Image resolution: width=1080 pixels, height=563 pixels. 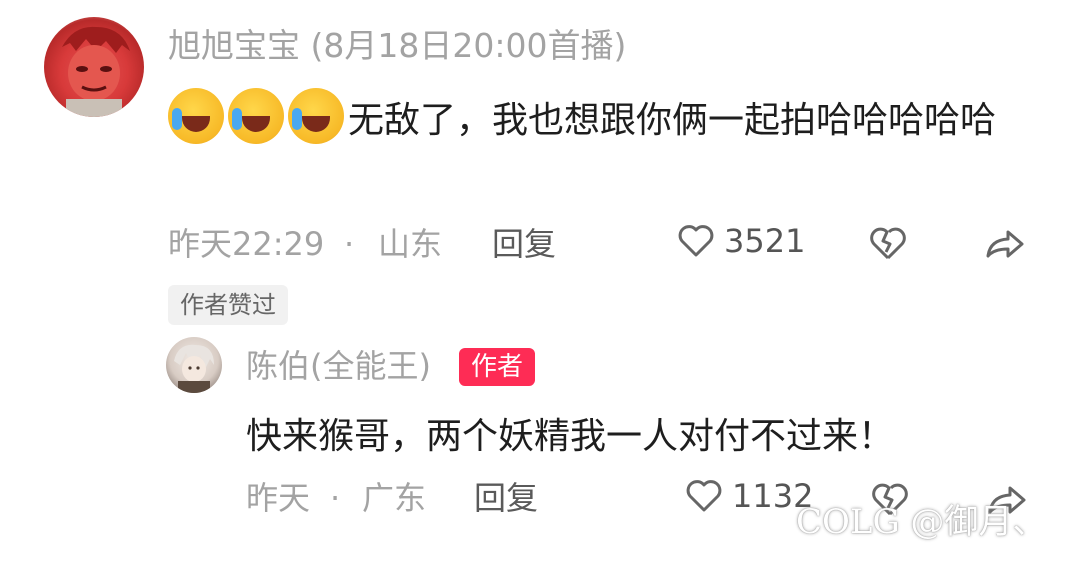 What do you see at coordinates (410, 244) in the screenshot?
I see `comment-location: 山东` at bounding box center [410, 244].